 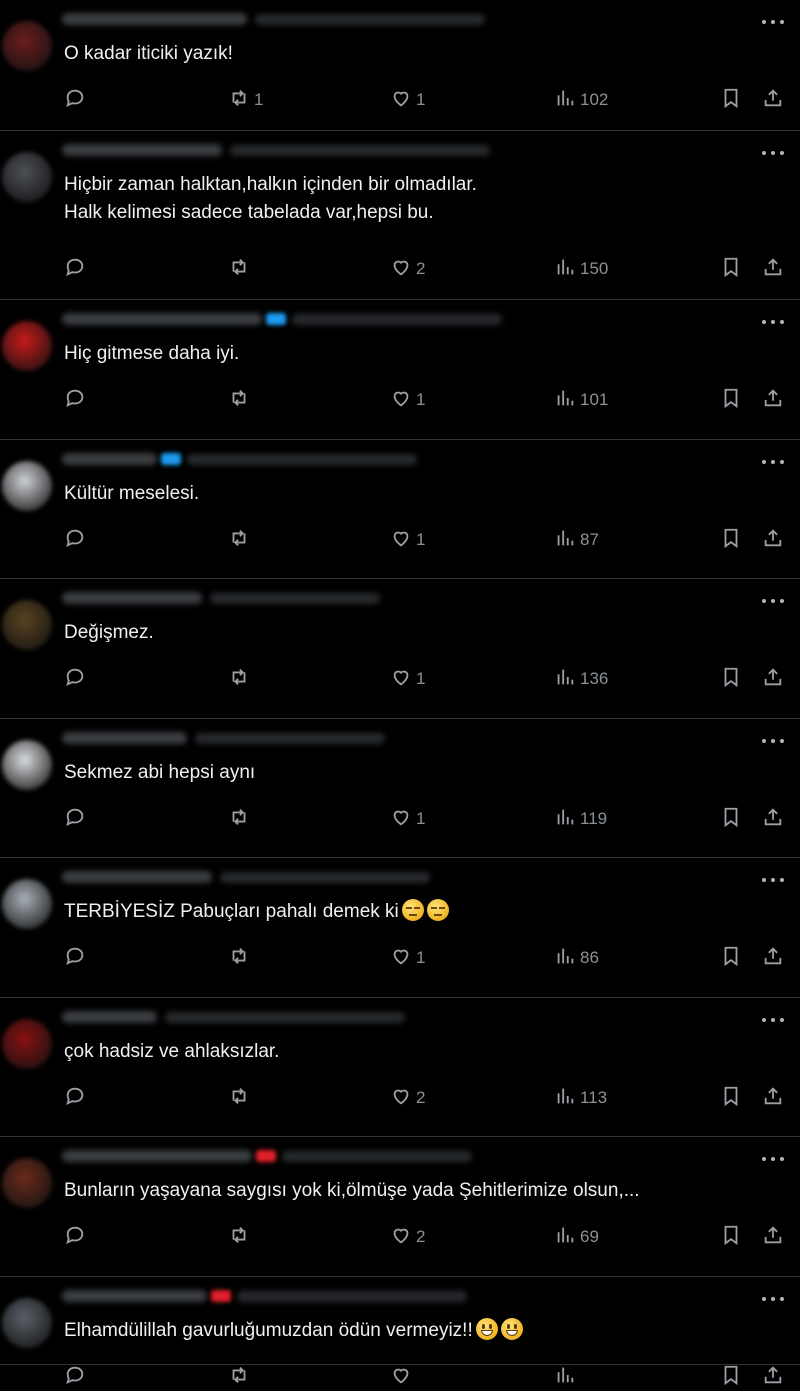 What do you see at coordinates (580, 819) in the screenshot?
I see `views-button: 119` at bounding box center [580, 819].